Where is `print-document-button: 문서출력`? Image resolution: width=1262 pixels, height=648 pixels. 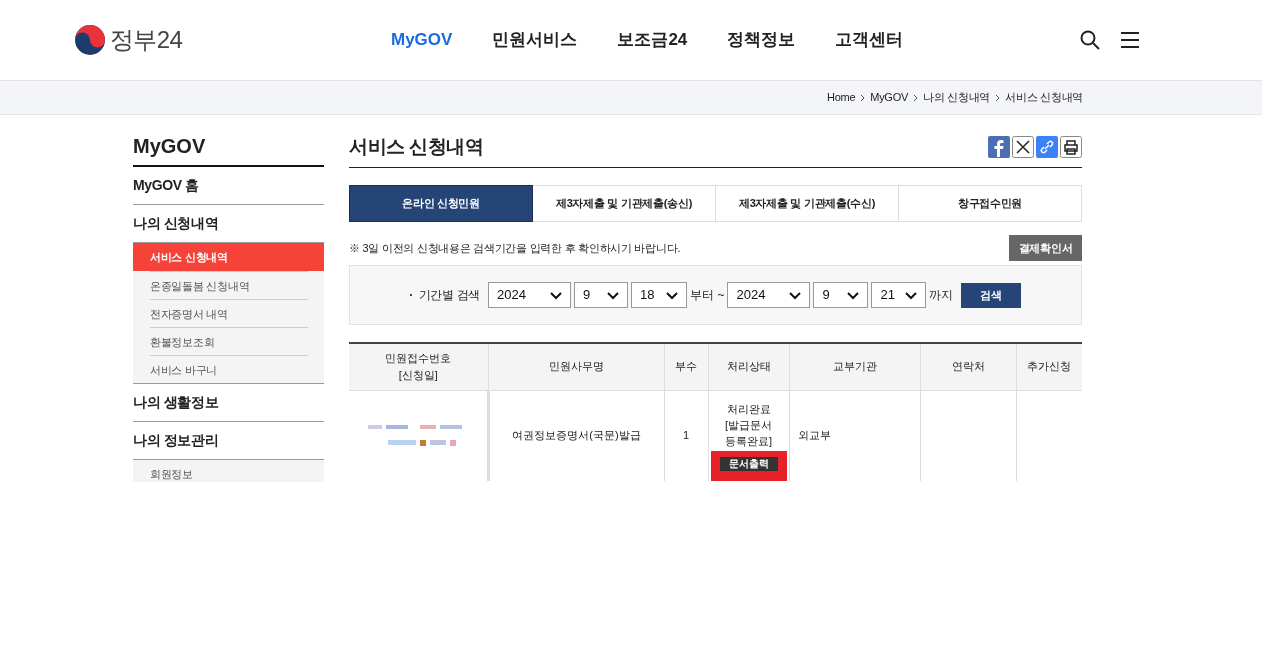
print-document-button: 문서출력 is located at coordinates (748, 463).